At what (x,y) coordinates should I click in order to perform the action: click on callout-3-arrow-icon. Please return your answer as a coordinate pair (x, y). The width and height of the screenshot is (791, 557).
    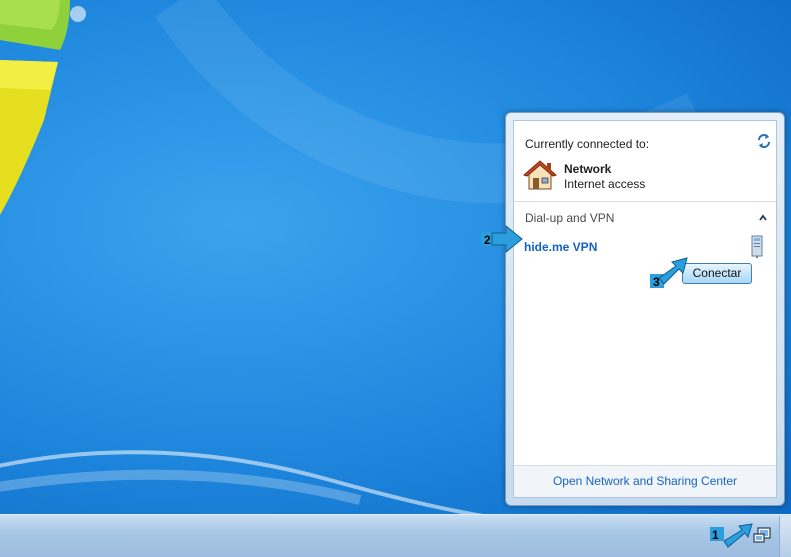
    Looking at the image, I should click on (673, 271).